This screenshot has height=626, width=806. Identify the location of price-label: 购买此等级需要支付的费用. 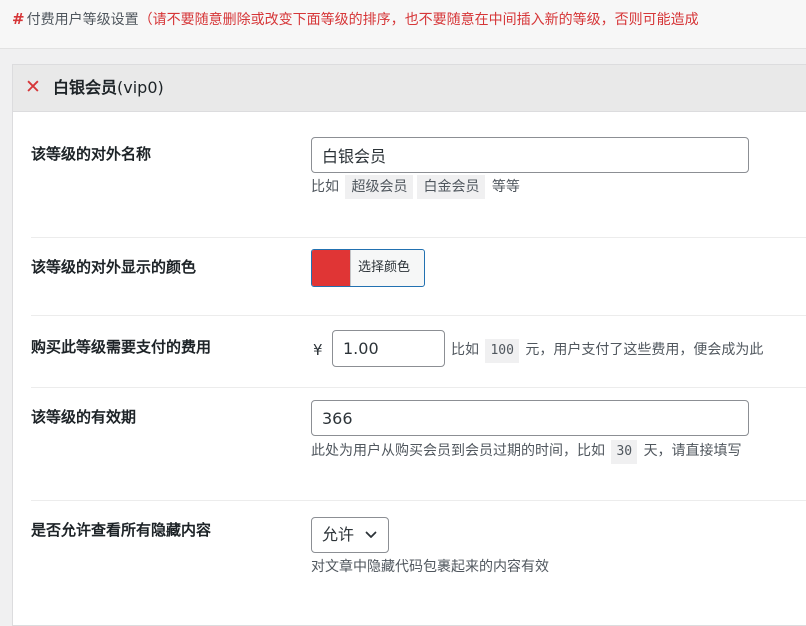
(121, 347).